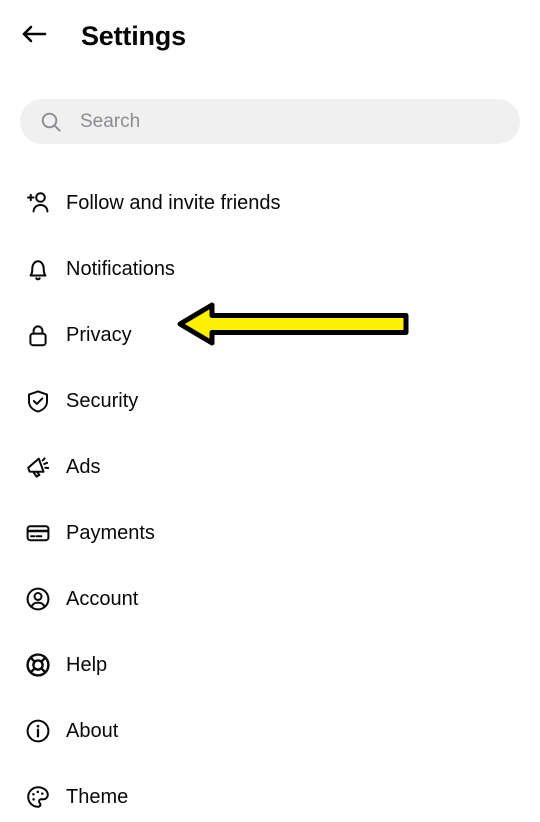 The image size is (540, 822). I want to click on settings-row-account: Account, so click(270, 599).